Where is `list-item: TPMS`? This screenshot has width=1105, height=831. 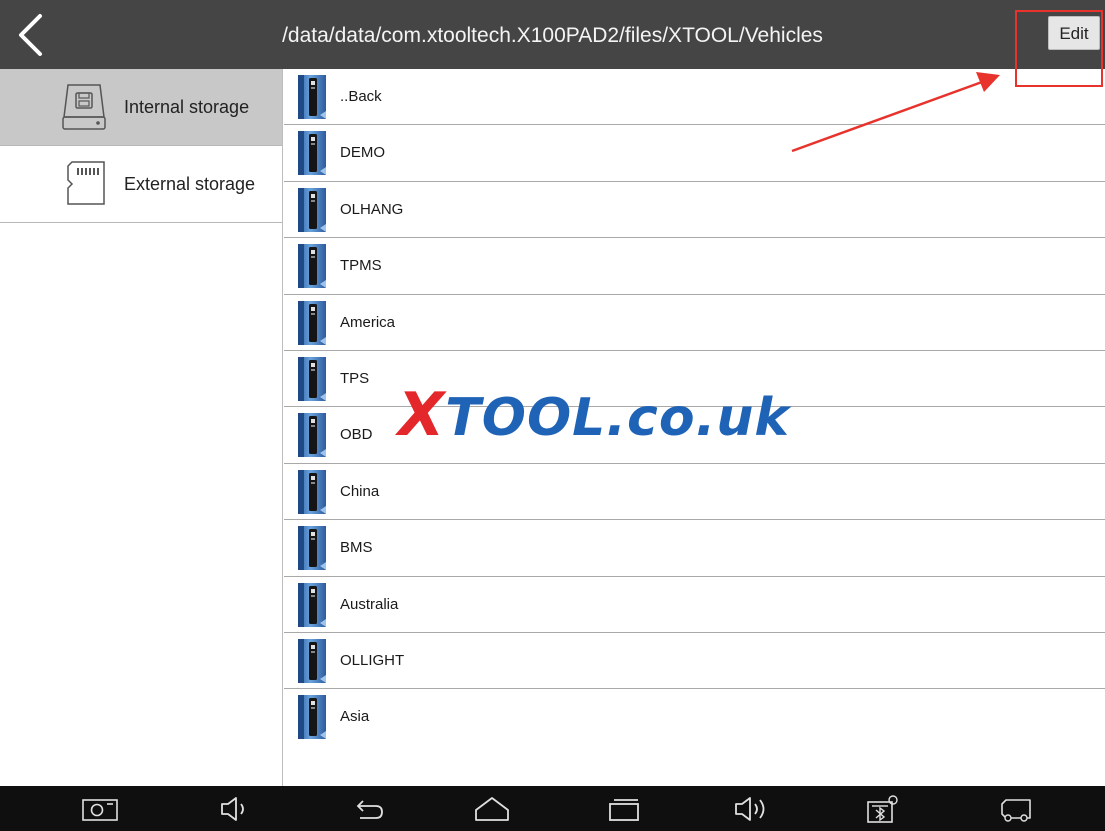 list-item: TPMS is located at coordinates (694, 266).